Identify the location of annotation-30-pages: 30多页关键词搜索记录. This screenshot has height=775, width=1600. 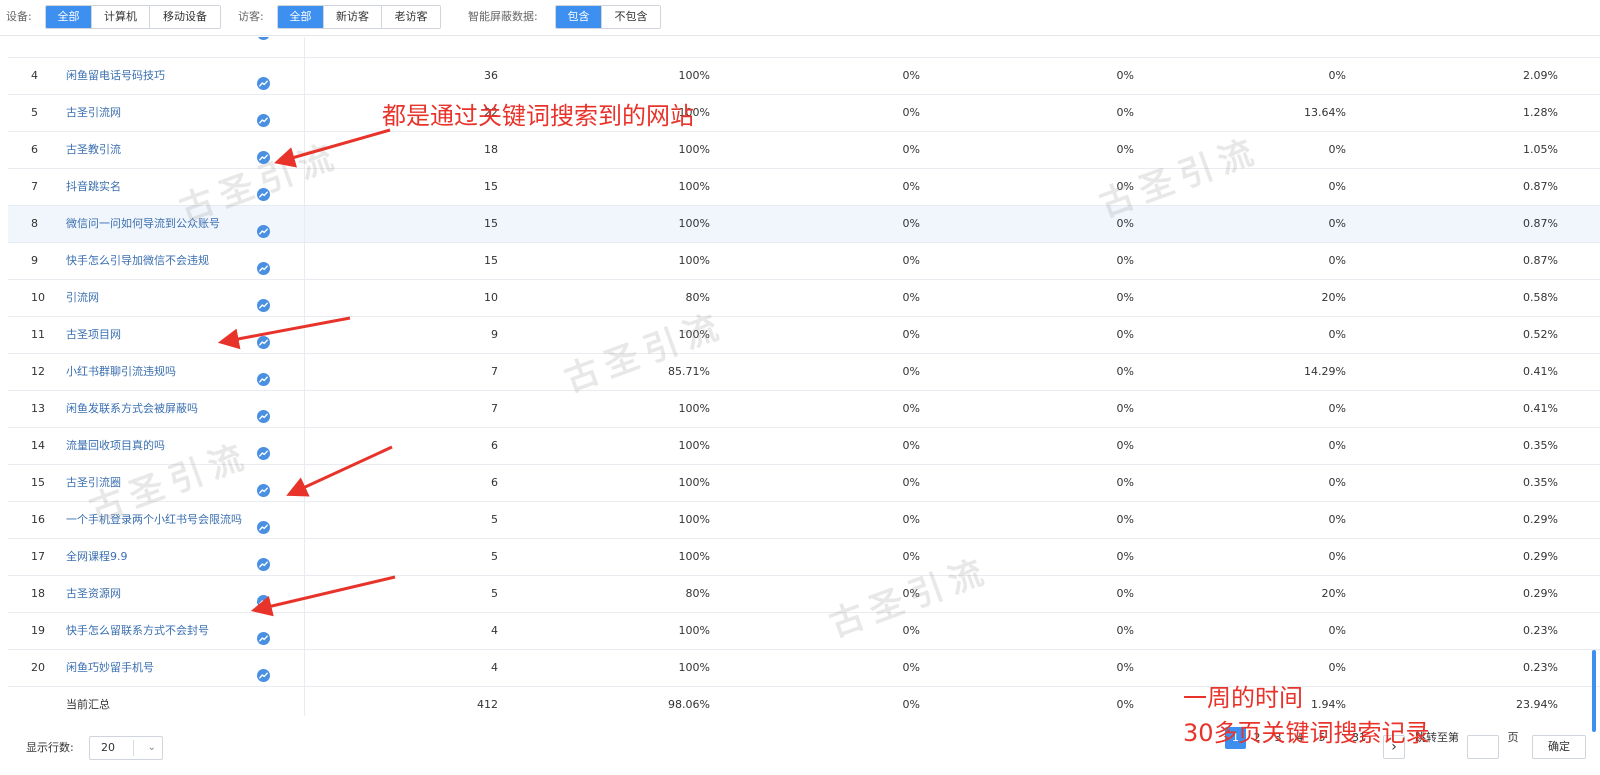
(1306, 733).